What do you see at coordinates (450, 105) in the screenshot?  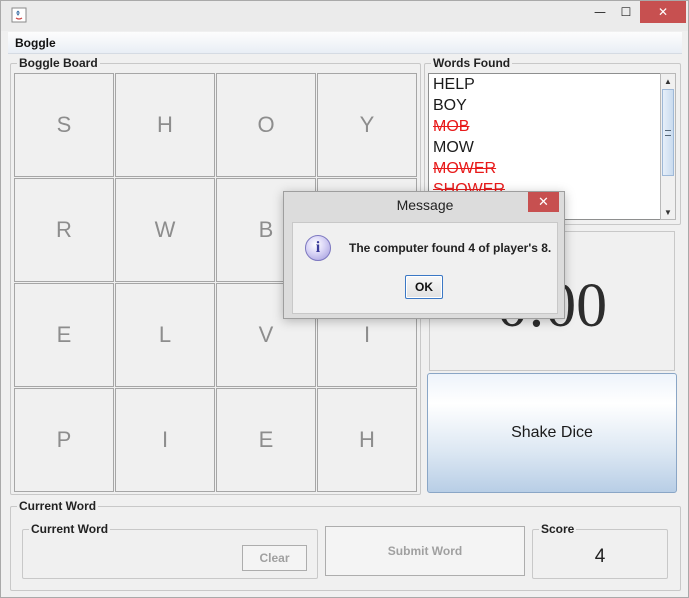 I see `word-item: BOY` at bounding box center [450, 105].